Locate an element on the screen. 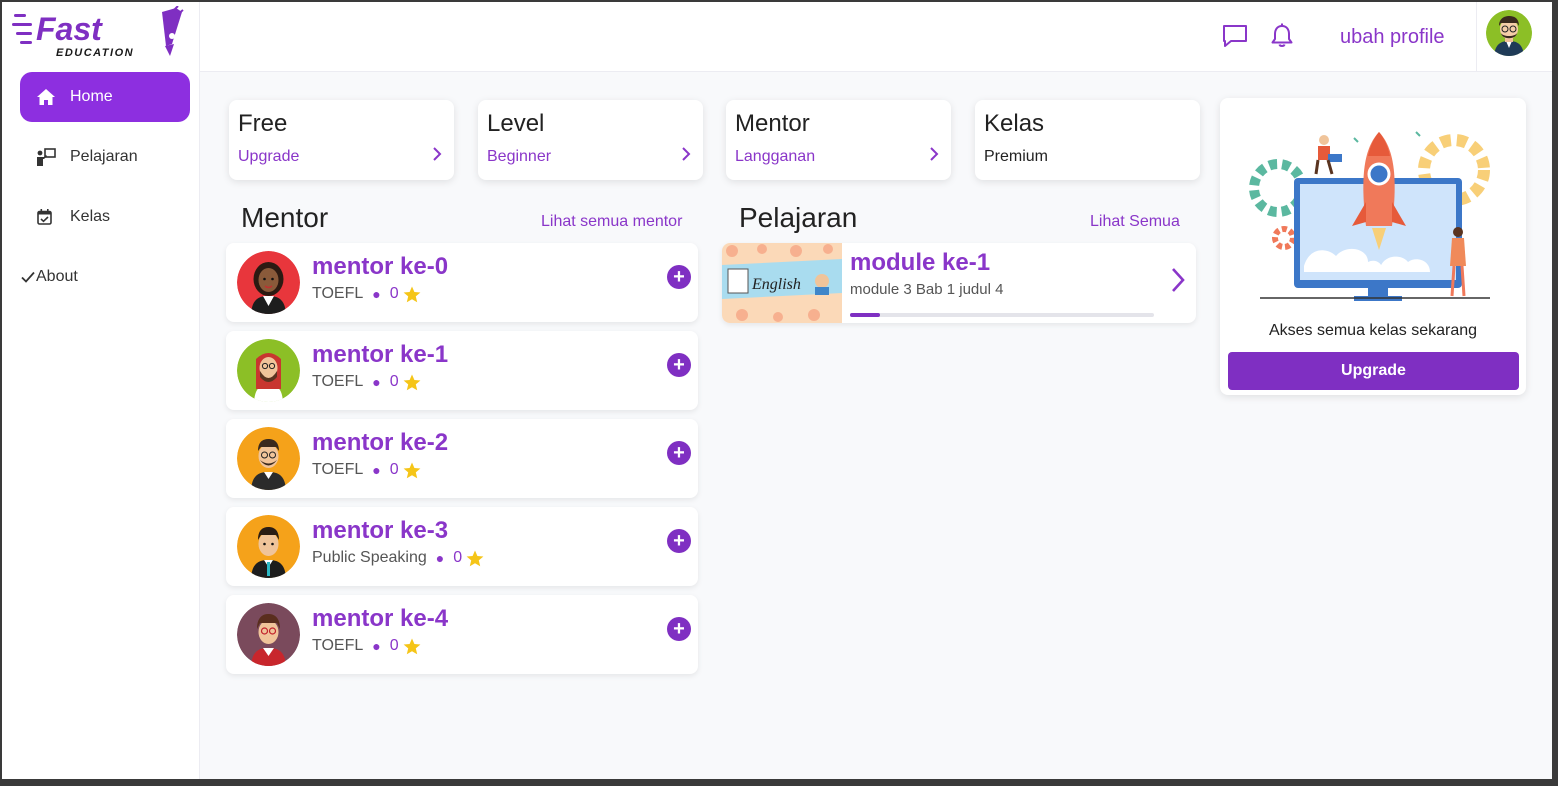  svg-text: English is located at coordinates (776, 284).